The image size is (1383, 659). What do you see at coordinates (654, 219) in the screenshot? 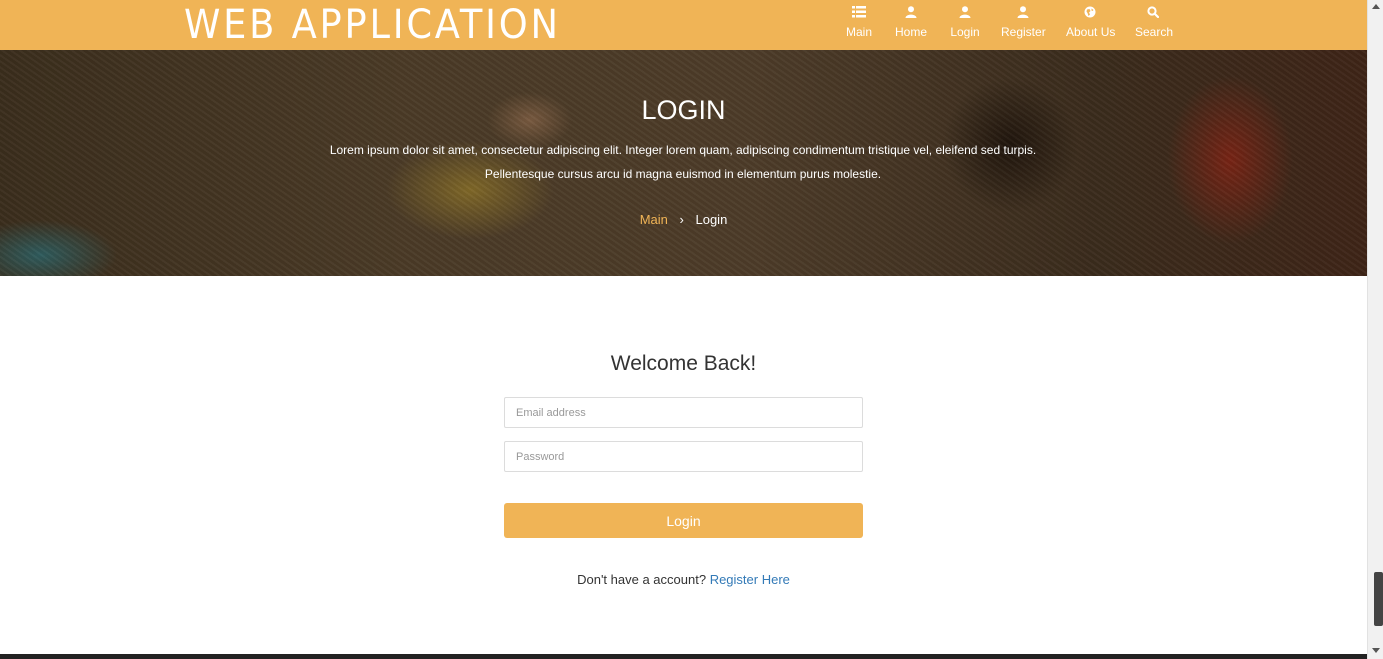
I see `breadcrumb-main-link: Main` at bounding box center [654, 219].